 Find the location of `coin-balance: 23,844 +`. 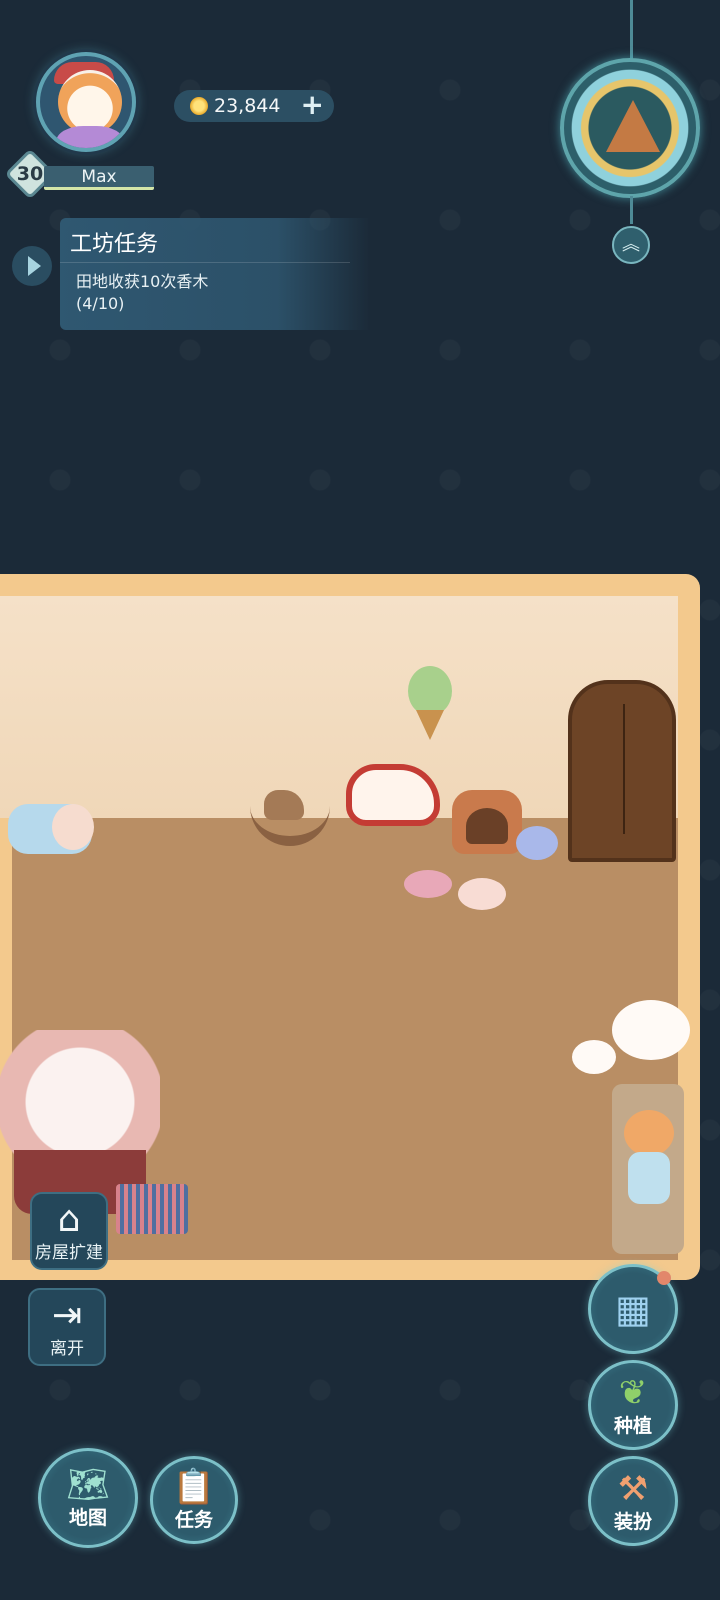

coin-balance: 23,844 + is located at coordinates (254, 106).